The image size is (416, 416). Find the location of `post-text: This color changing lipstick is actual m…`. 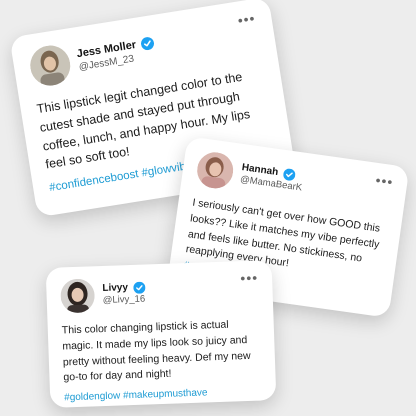

post-text: This color changing lipstick is actual m… is located at coordinates (156, 351).